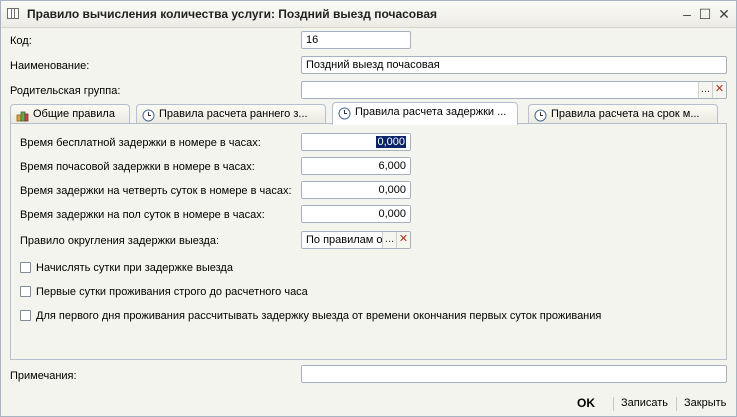  What do you see at coordinates (43, 376) in the screenshot?
I see `notes-label: Примечания:` at bounding box center [43, 376].